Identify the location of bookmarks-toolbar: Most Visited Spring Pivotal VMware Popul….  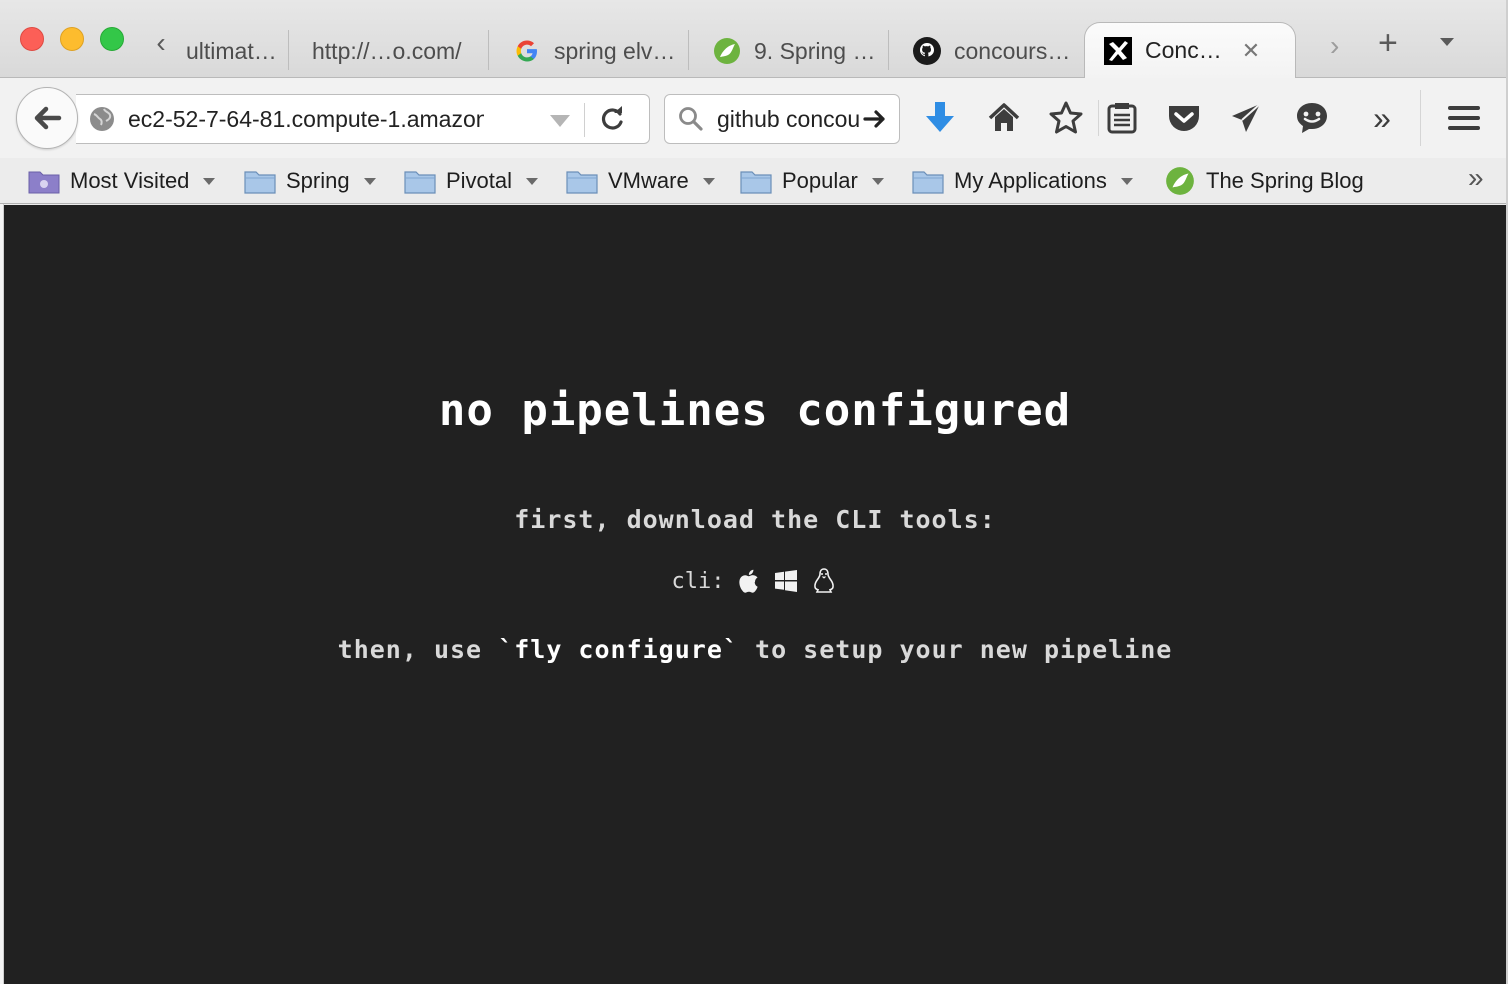
(754, 181).